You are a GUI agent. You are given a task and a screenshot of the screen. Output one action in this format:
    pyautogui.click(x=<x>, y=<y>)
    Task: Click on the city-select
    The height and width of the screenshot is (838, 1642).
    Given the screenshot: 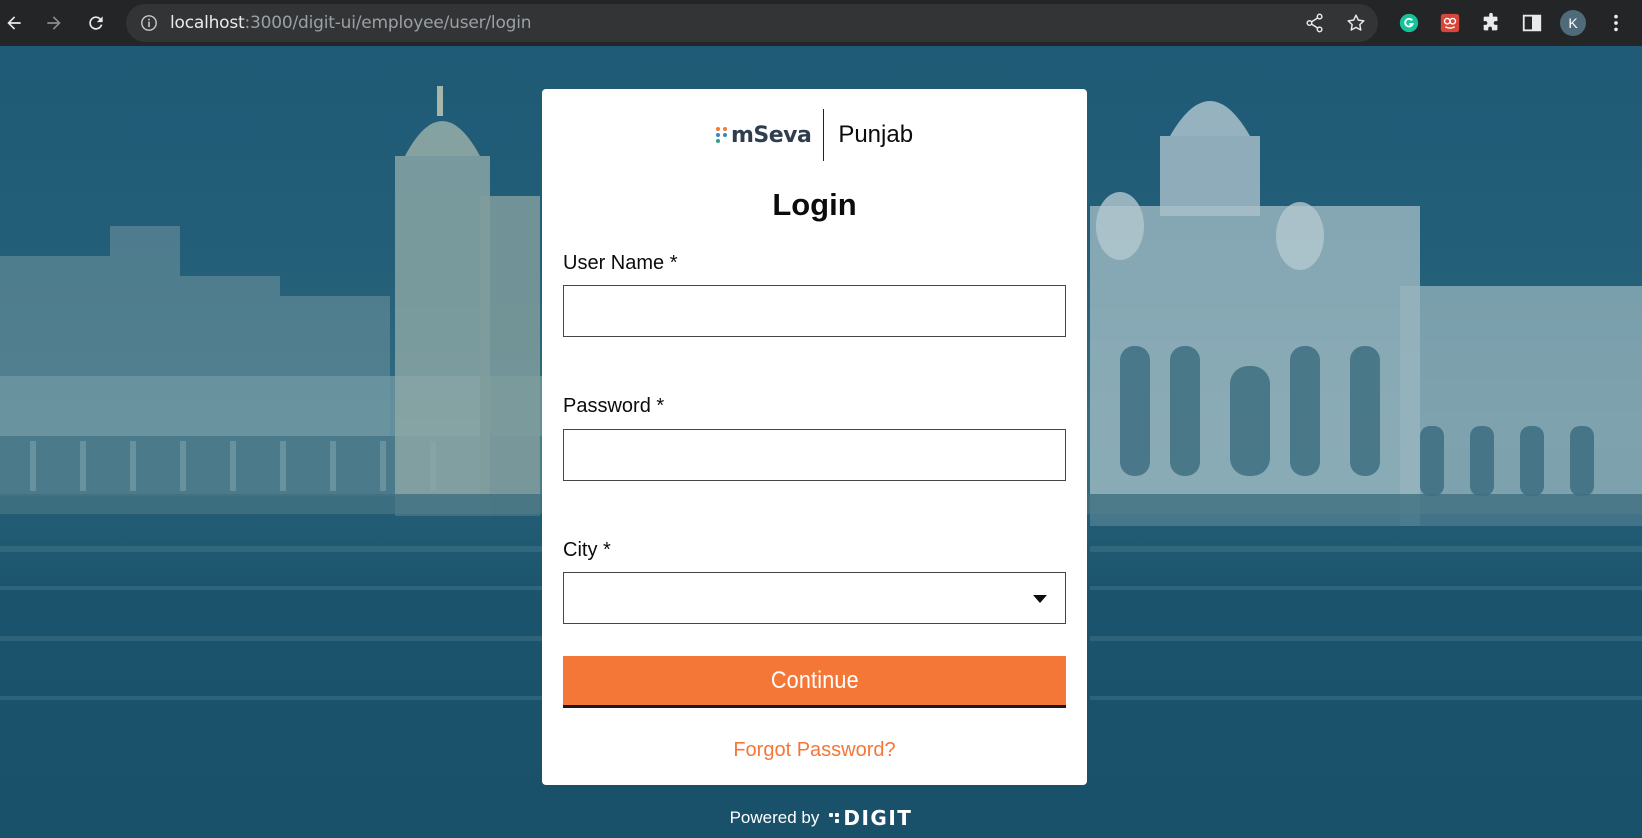 What is the action you would take?
    pyautogui.click(x=814, y=598)
    